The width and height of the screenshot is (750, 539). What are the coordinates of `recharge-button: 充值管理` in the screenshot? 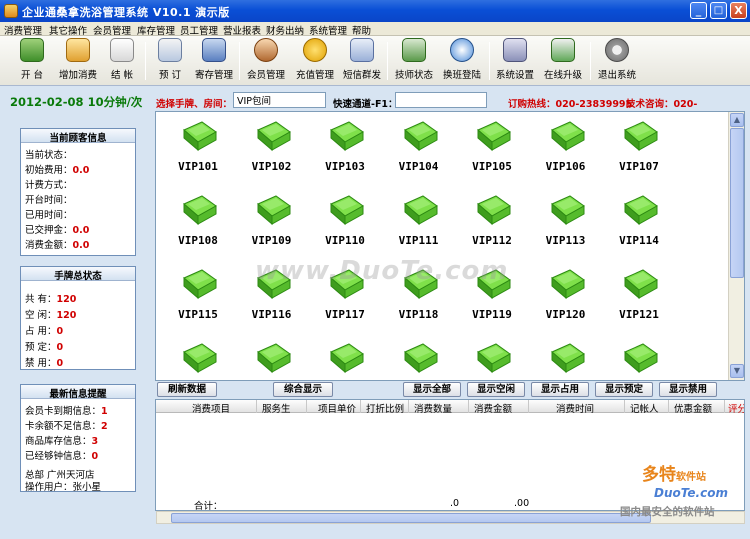 It's located at (315, 61).